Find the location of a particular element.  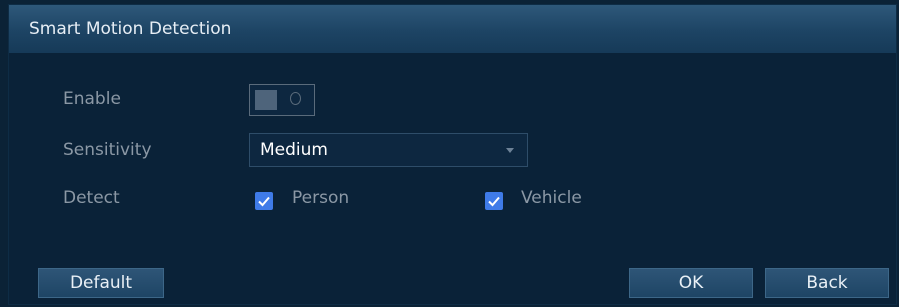

default-button: Default is located at coordinates (101, 283).